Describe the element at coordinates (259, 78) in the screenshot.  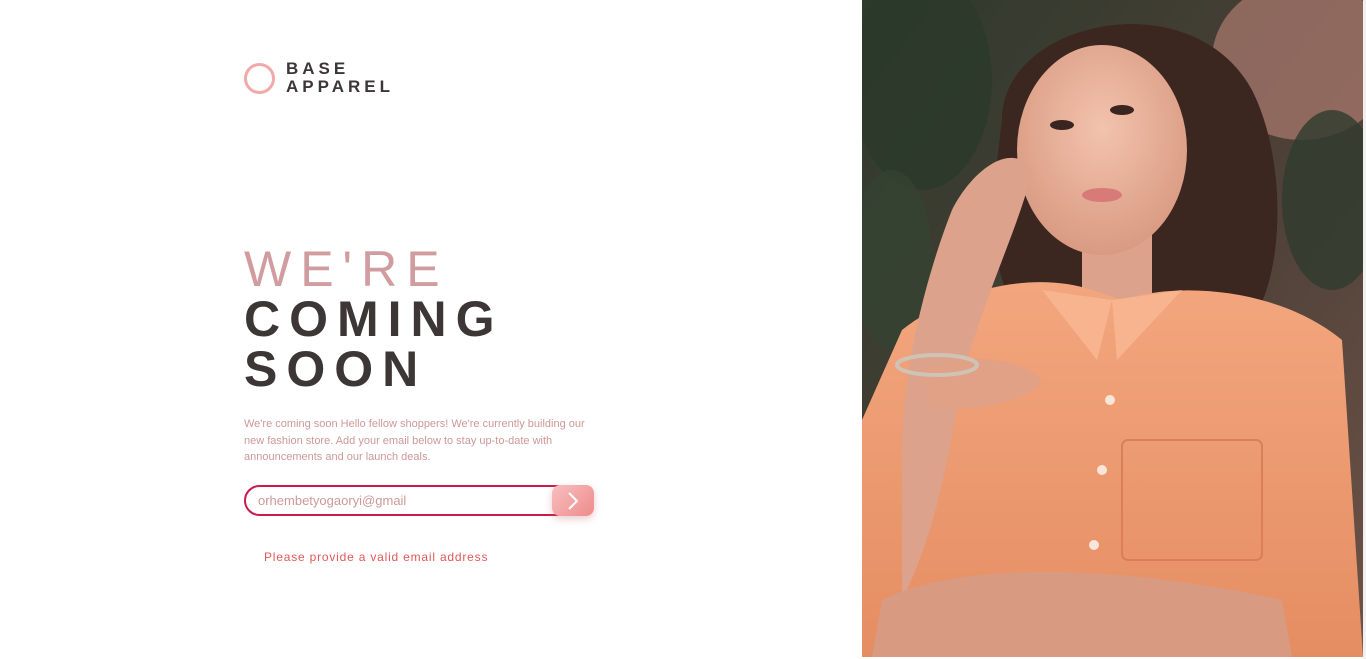
I see `logo-ring-icon` at that location.